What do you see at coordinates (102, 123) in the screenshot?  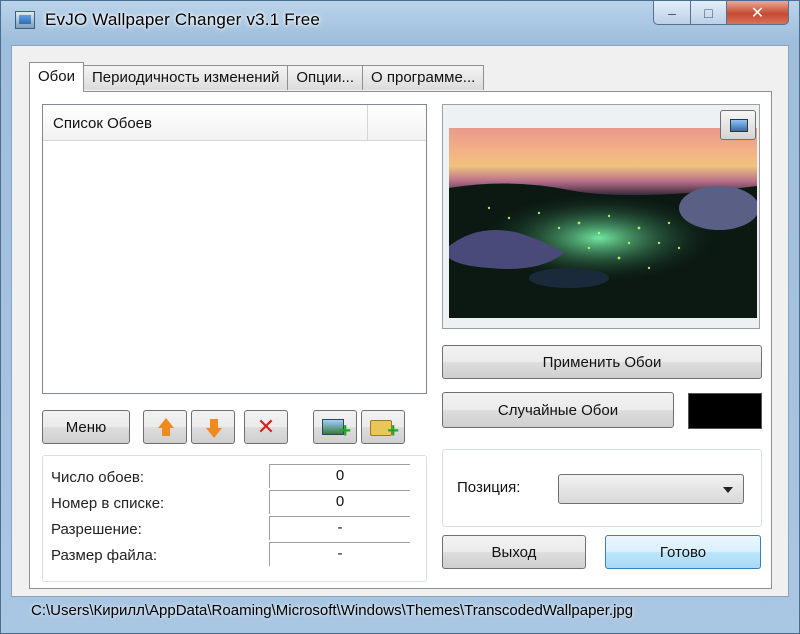 I see `list-header-label: Список Обоев` at bounding box center [102, 123].